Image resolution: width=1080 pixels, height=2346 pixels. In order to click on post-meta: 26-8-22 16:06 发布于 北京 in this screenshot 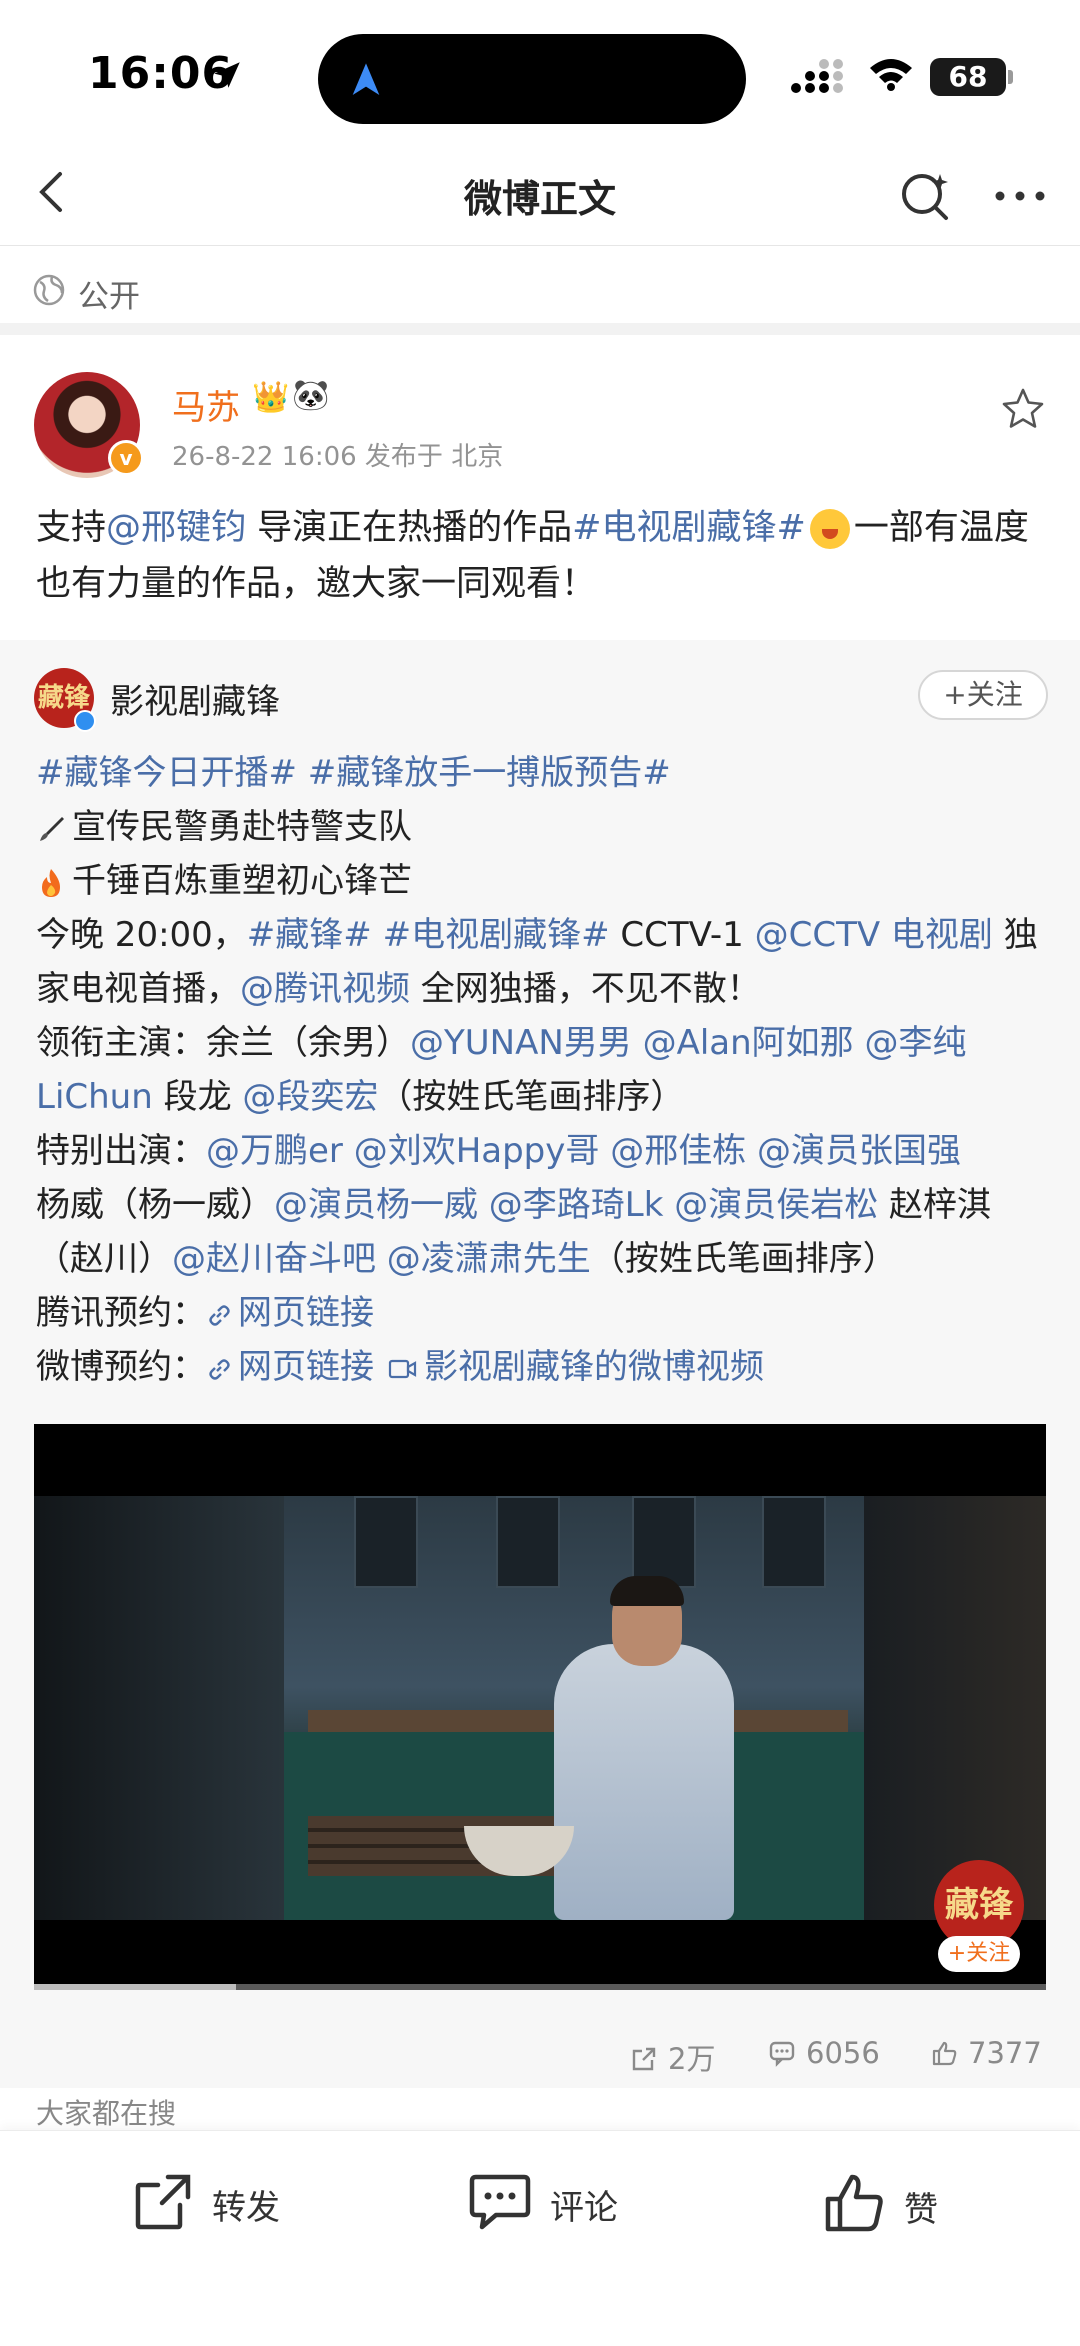, I will do `click(338, 457)`.